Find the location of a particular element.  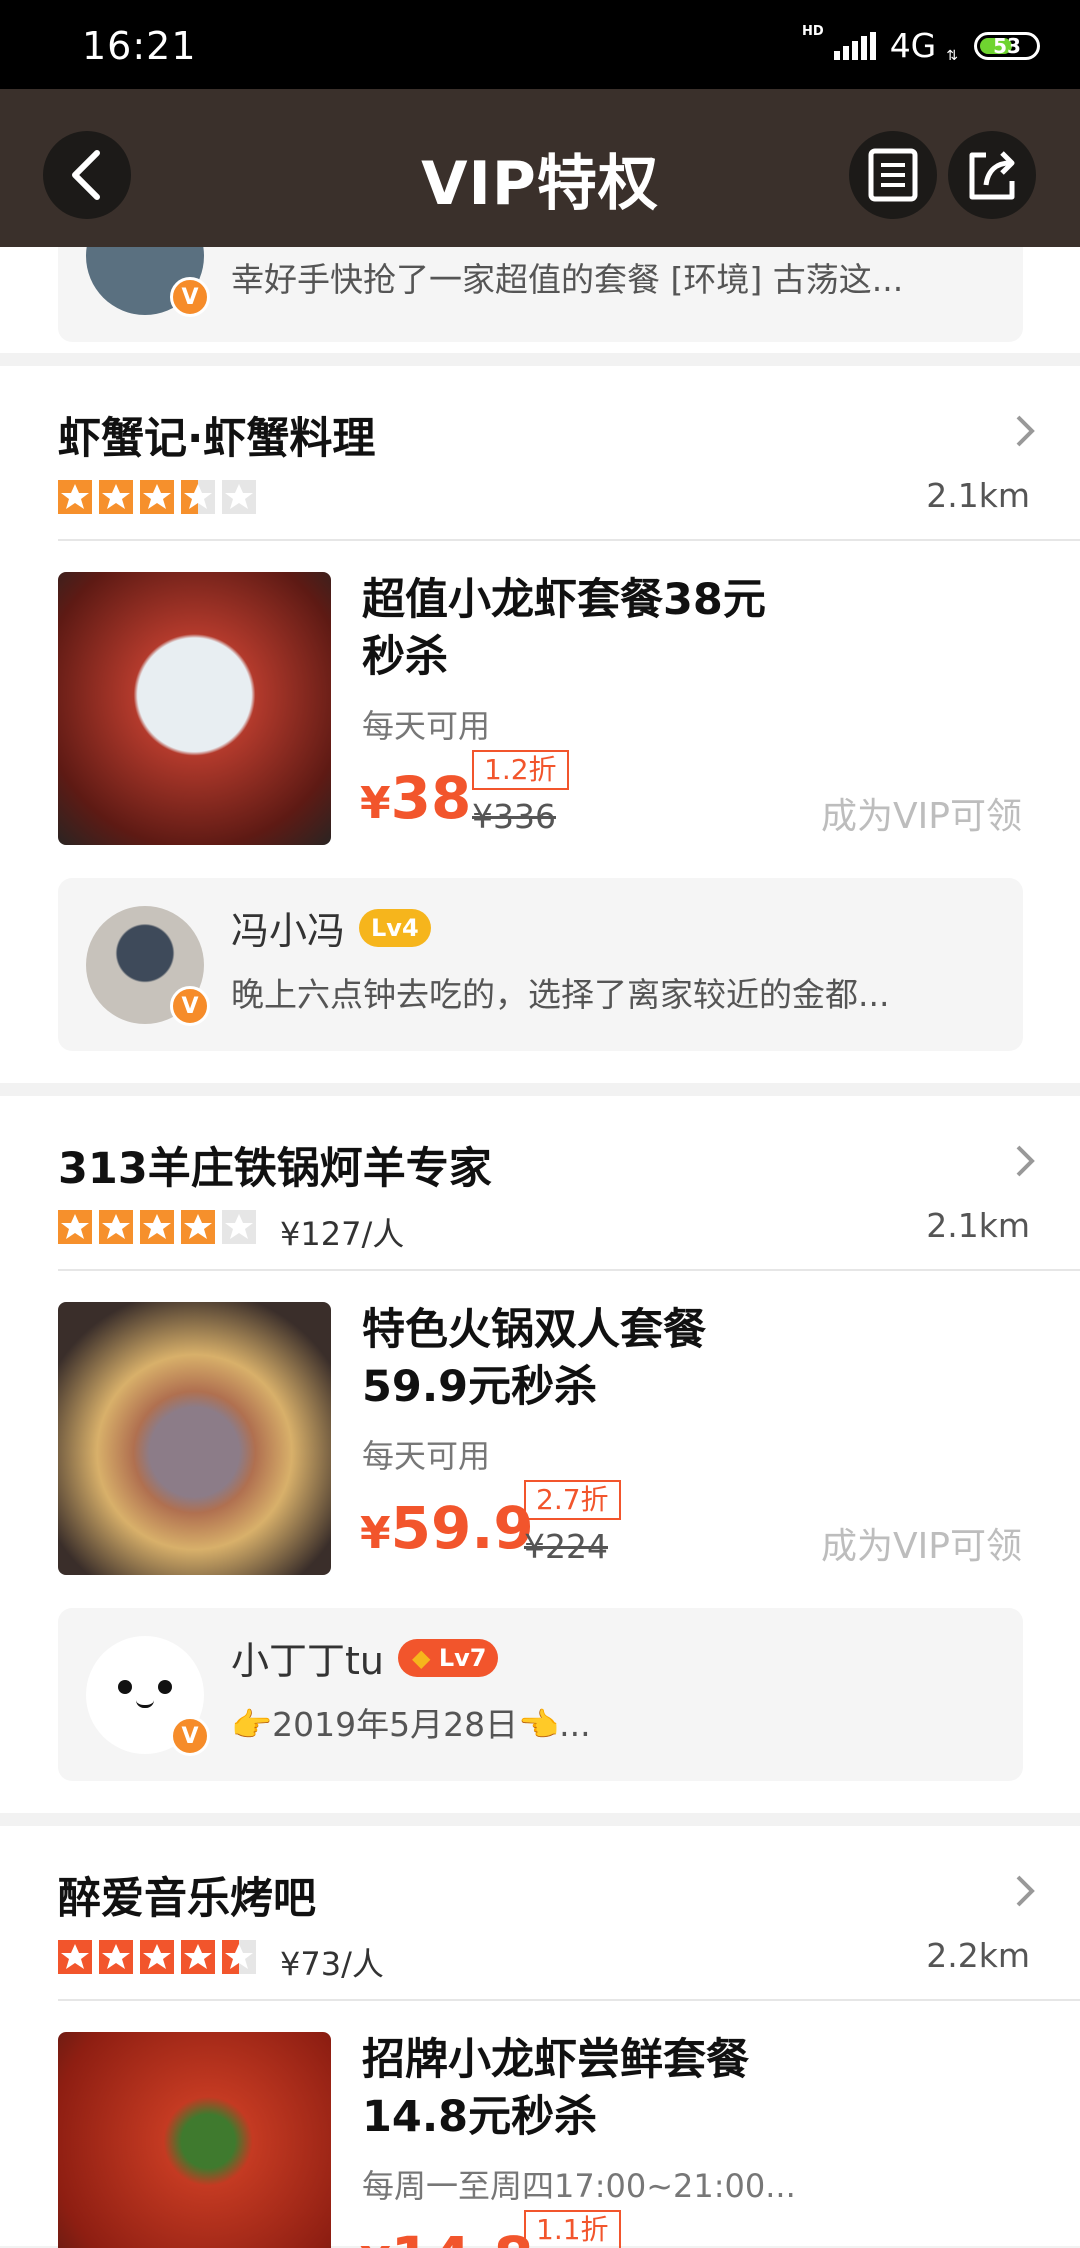

deal-price: ¥14.8 is located at coordinates (447, 2236).